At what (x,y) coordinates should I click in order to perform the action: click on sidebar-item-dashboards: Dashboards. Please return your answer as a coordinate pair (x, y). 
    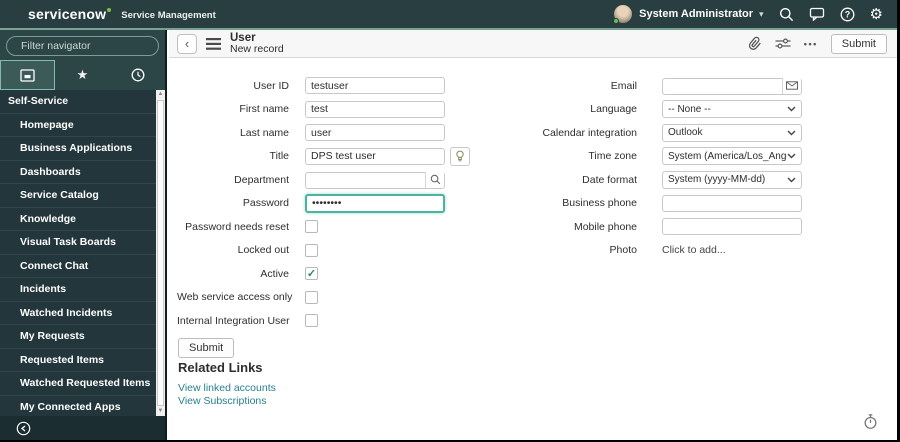
    Looking at the image, I should click on (78, 172).